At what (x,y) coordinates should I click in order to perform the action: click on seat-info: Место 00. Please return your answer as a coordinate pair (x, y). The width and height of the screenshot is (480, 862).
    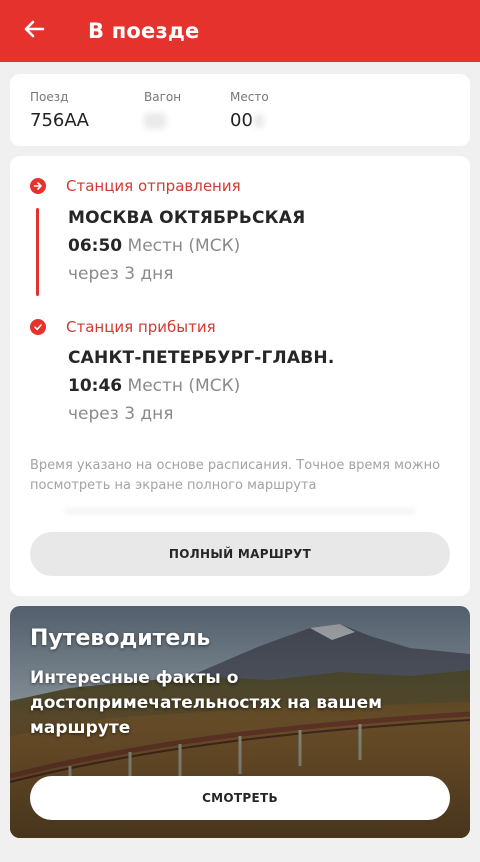
    Looking at the image, I should click on (249, 110).